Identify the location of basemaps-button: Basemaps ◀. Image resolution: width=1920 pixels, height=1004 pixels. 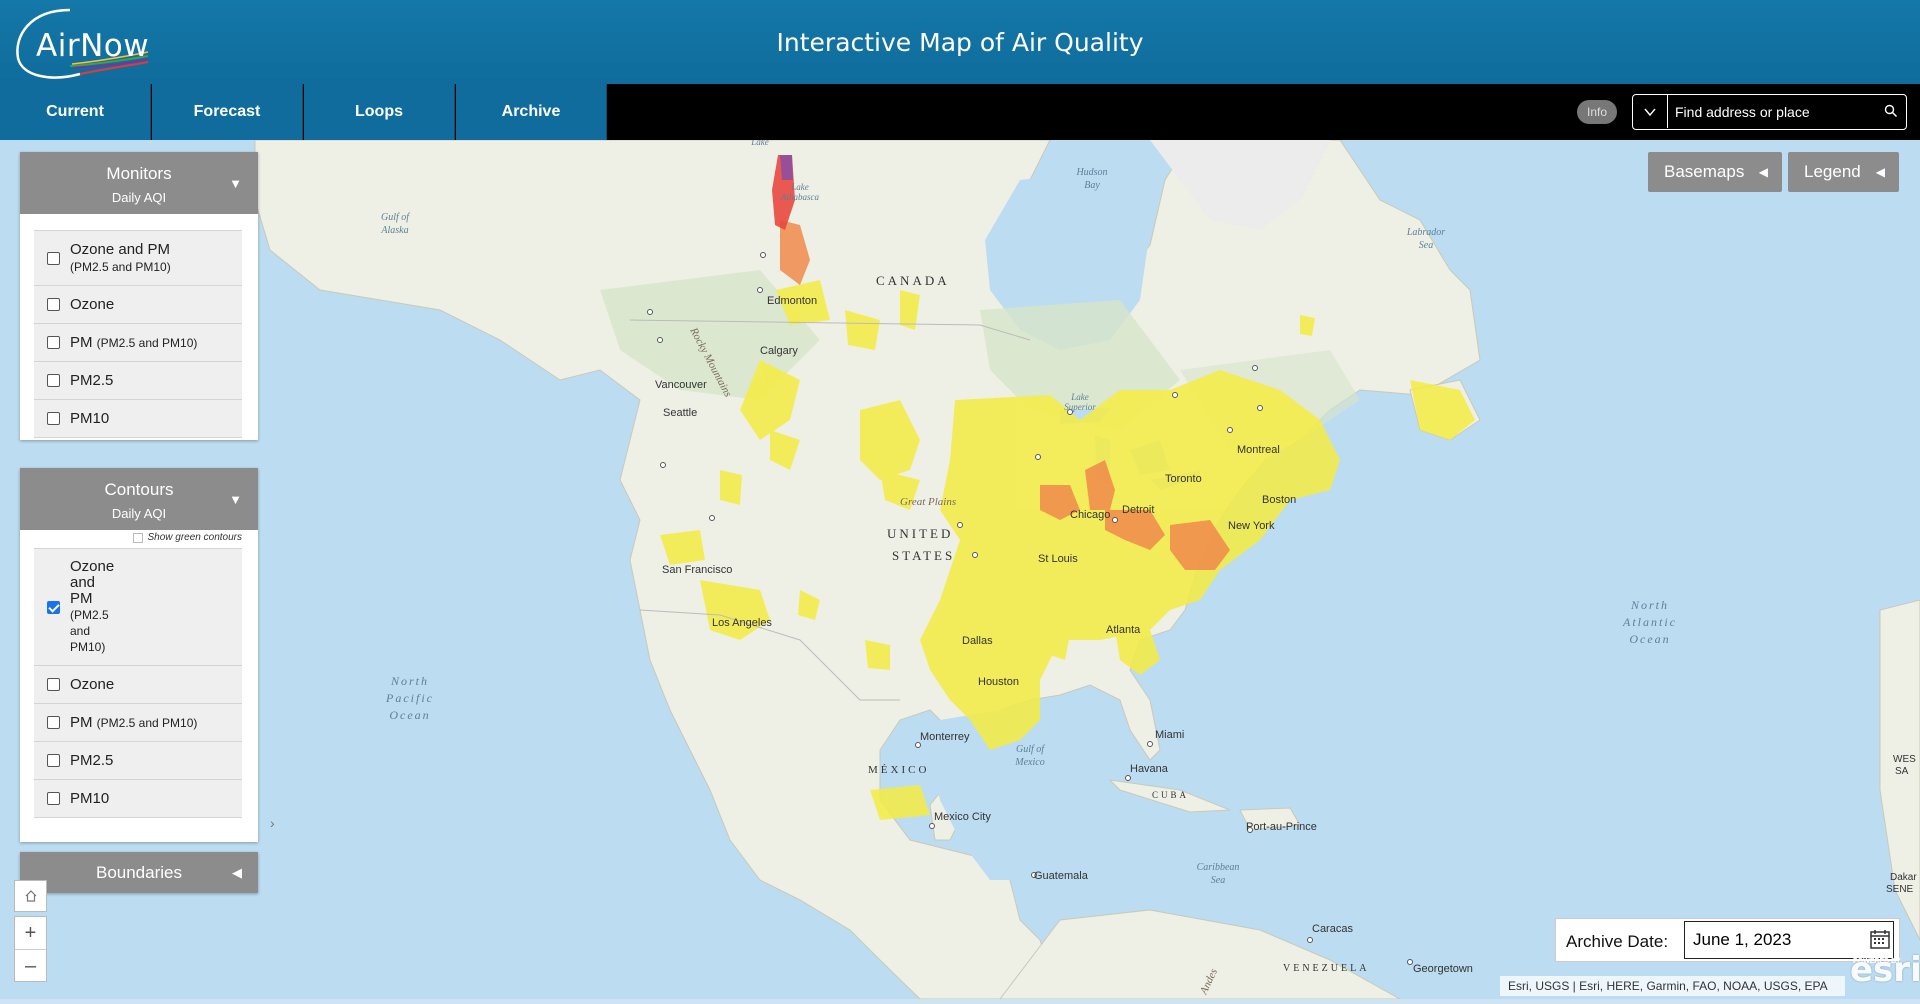
(1715, 172).